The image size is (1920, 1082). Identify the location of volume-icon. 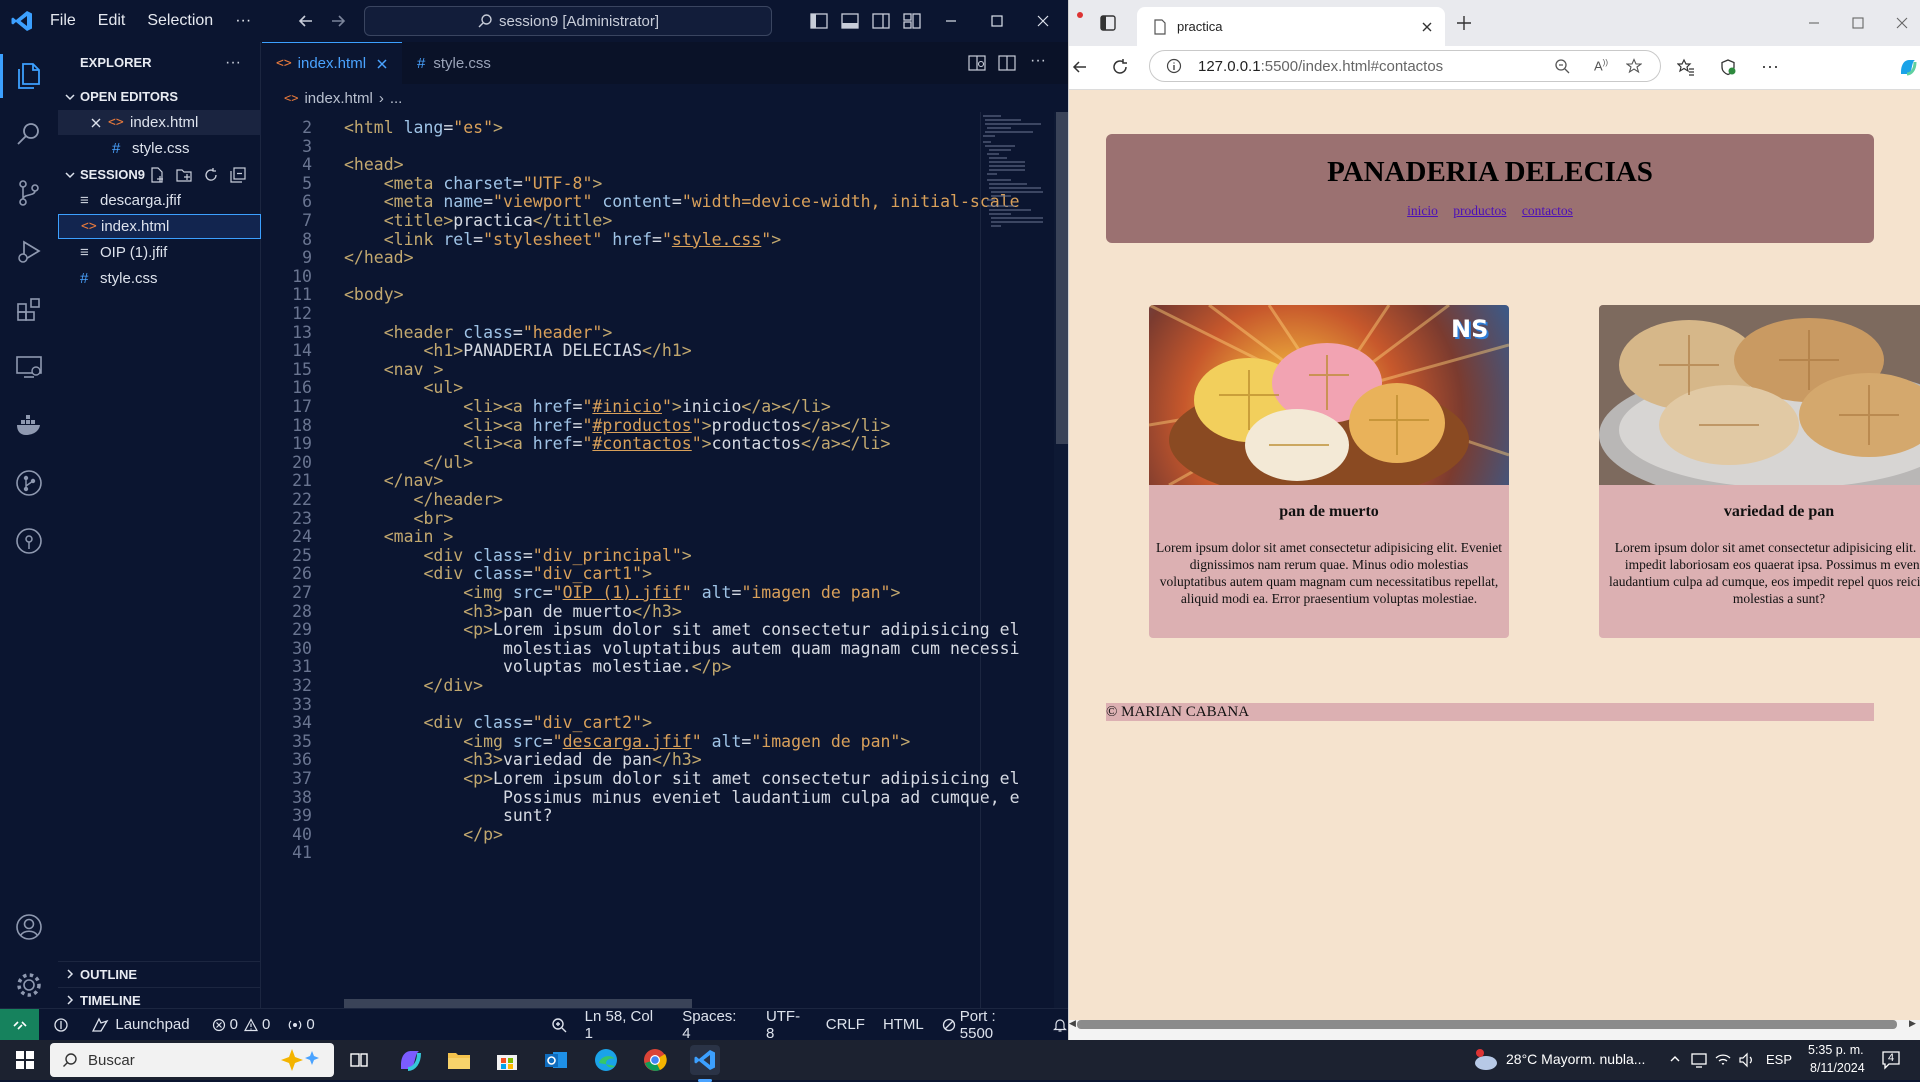
(1747, 1060).